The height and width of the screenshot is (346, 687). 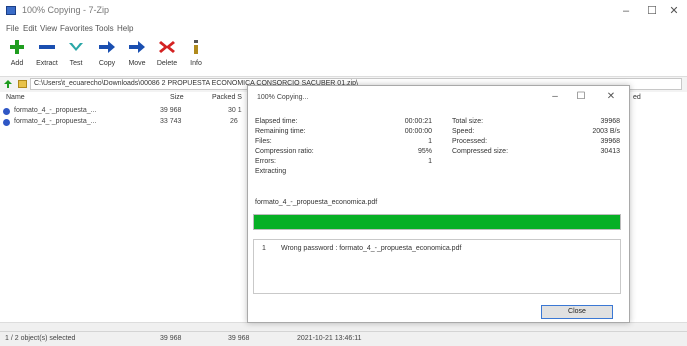 What do you see at coordinates (418, 131) in the screenshot?
I see `remaining-time-value: 00:00:00` at bounding box center [418, 131].